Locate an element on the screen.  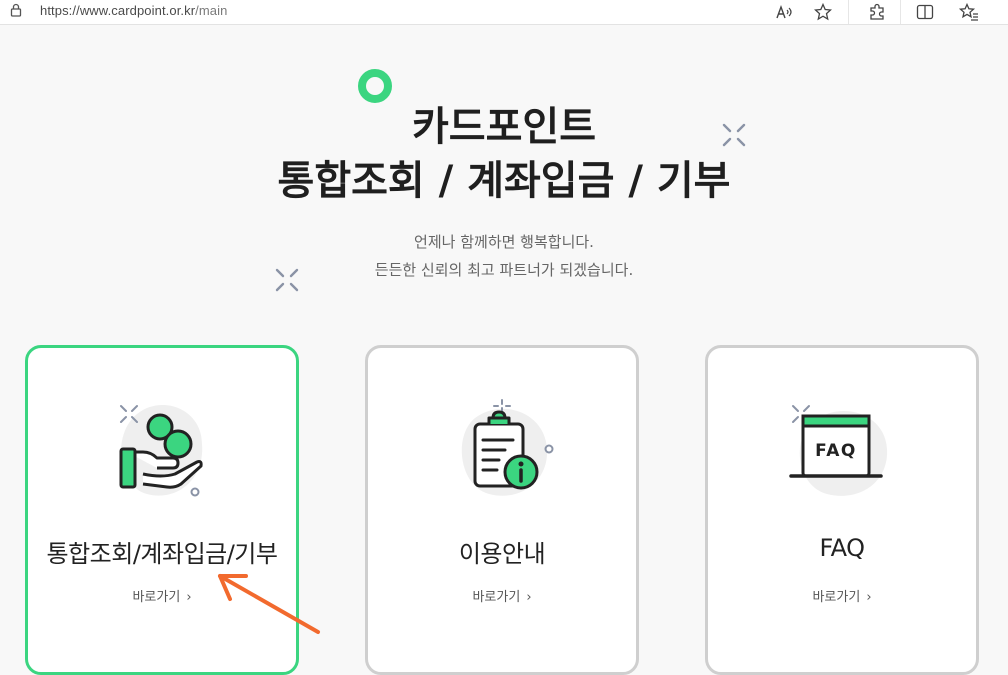
orange-arrow-annotation is located at coordinates (269, 604).